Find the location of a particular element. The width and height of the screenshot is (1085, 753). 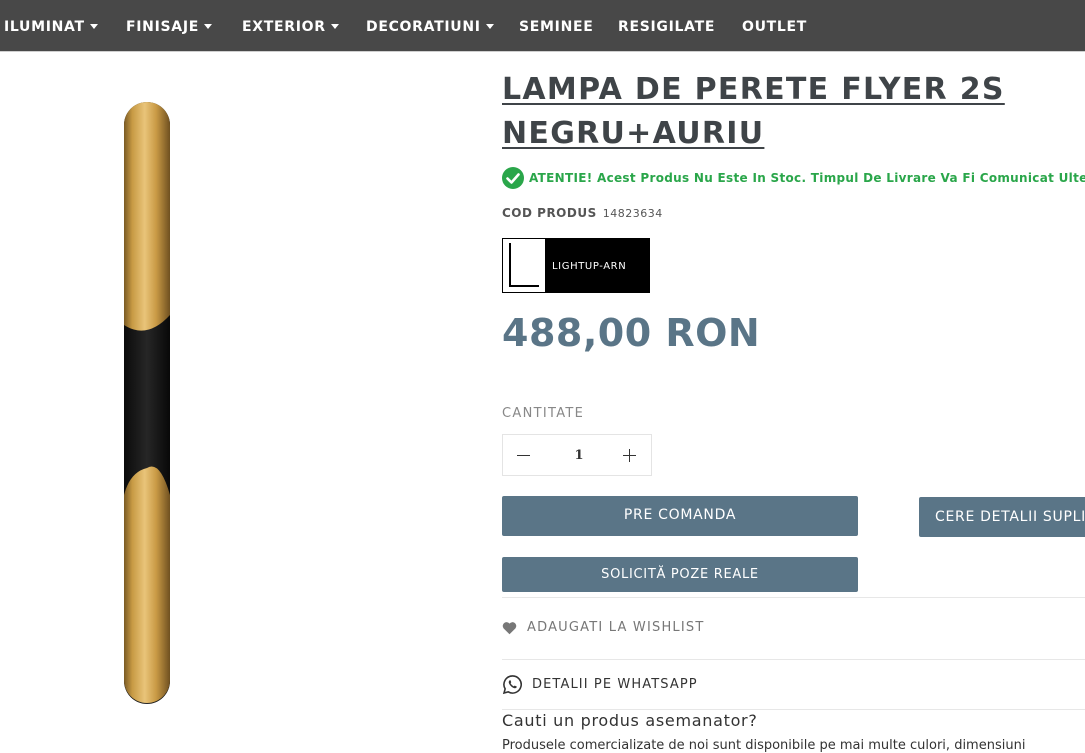

quantity-stepper is located at coordinates (577, 455).